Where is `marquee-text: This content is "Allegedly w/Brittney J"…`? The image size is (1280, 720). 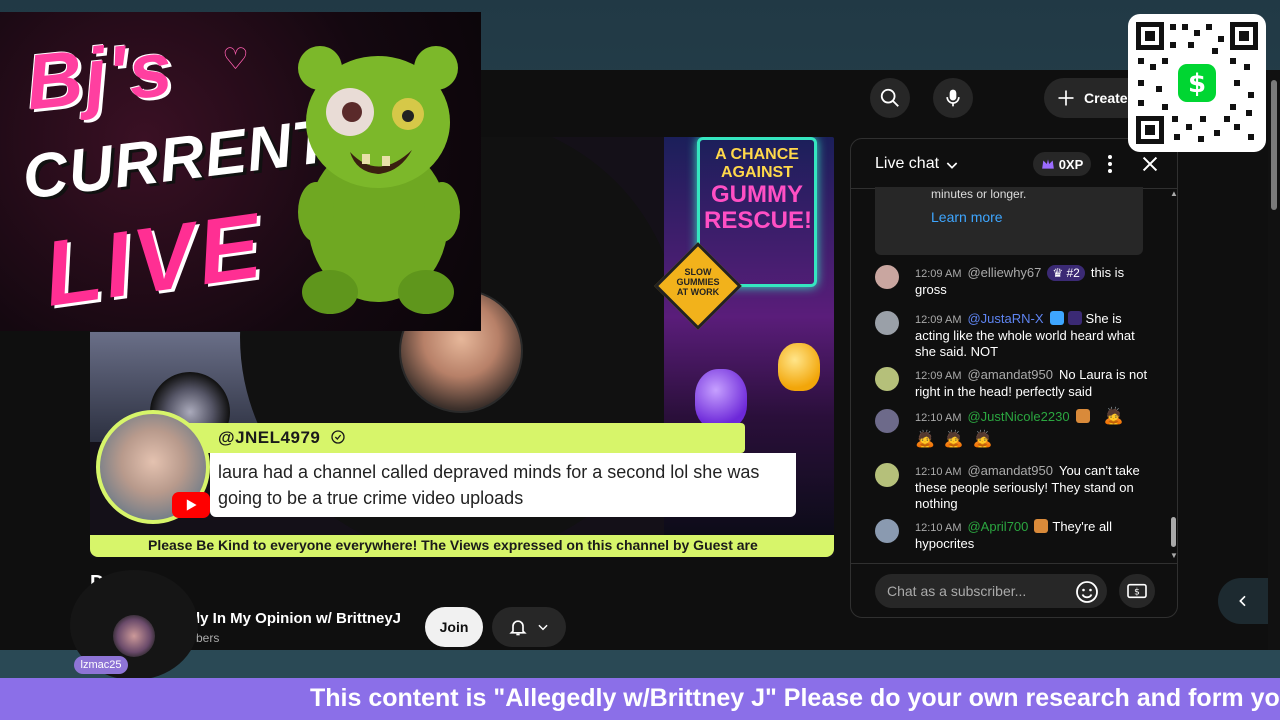
marquee-text: This content is "Allegedly w/Brittney J"… is located at coordinates (795, 698).